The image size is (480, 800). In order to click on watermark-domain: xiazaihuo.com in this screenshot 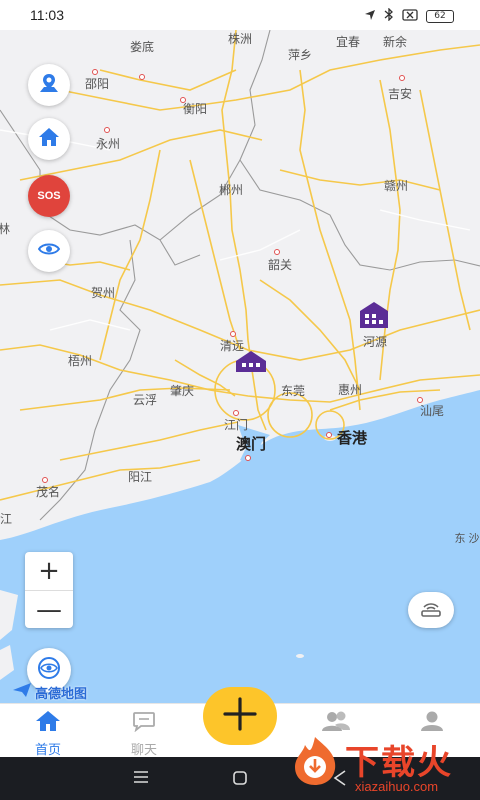, I will do `click(397, 786)`.